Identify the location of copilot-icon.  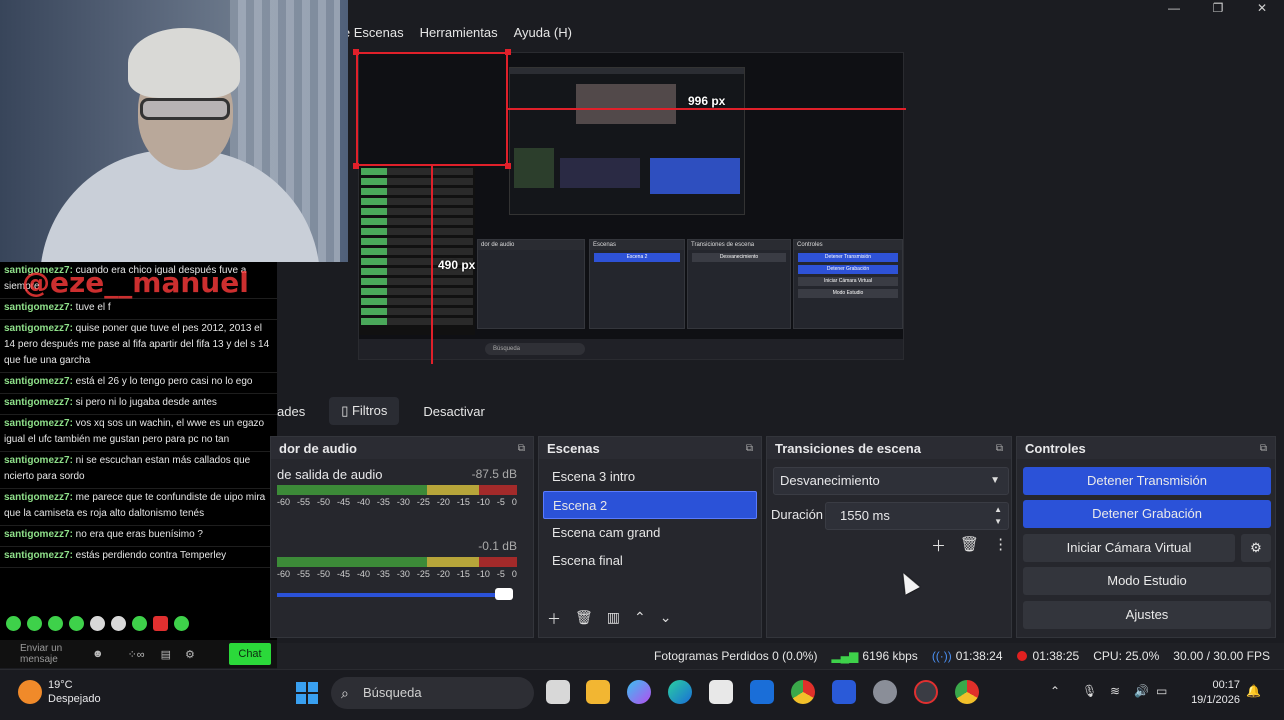
(639, 692).